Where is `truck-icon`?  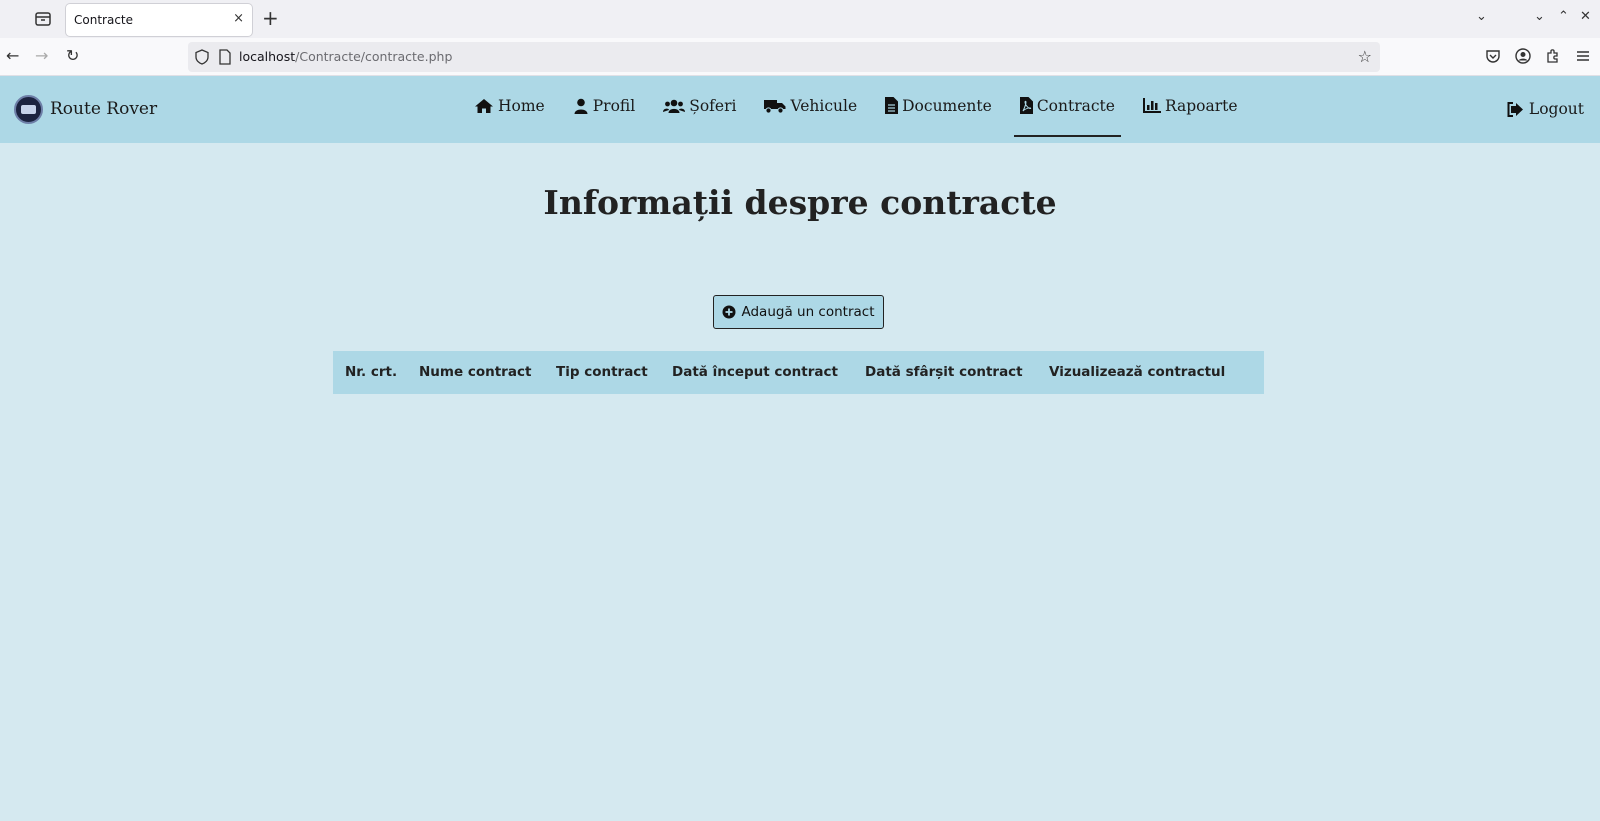 truck-icon is located at coordinates (775, 106).